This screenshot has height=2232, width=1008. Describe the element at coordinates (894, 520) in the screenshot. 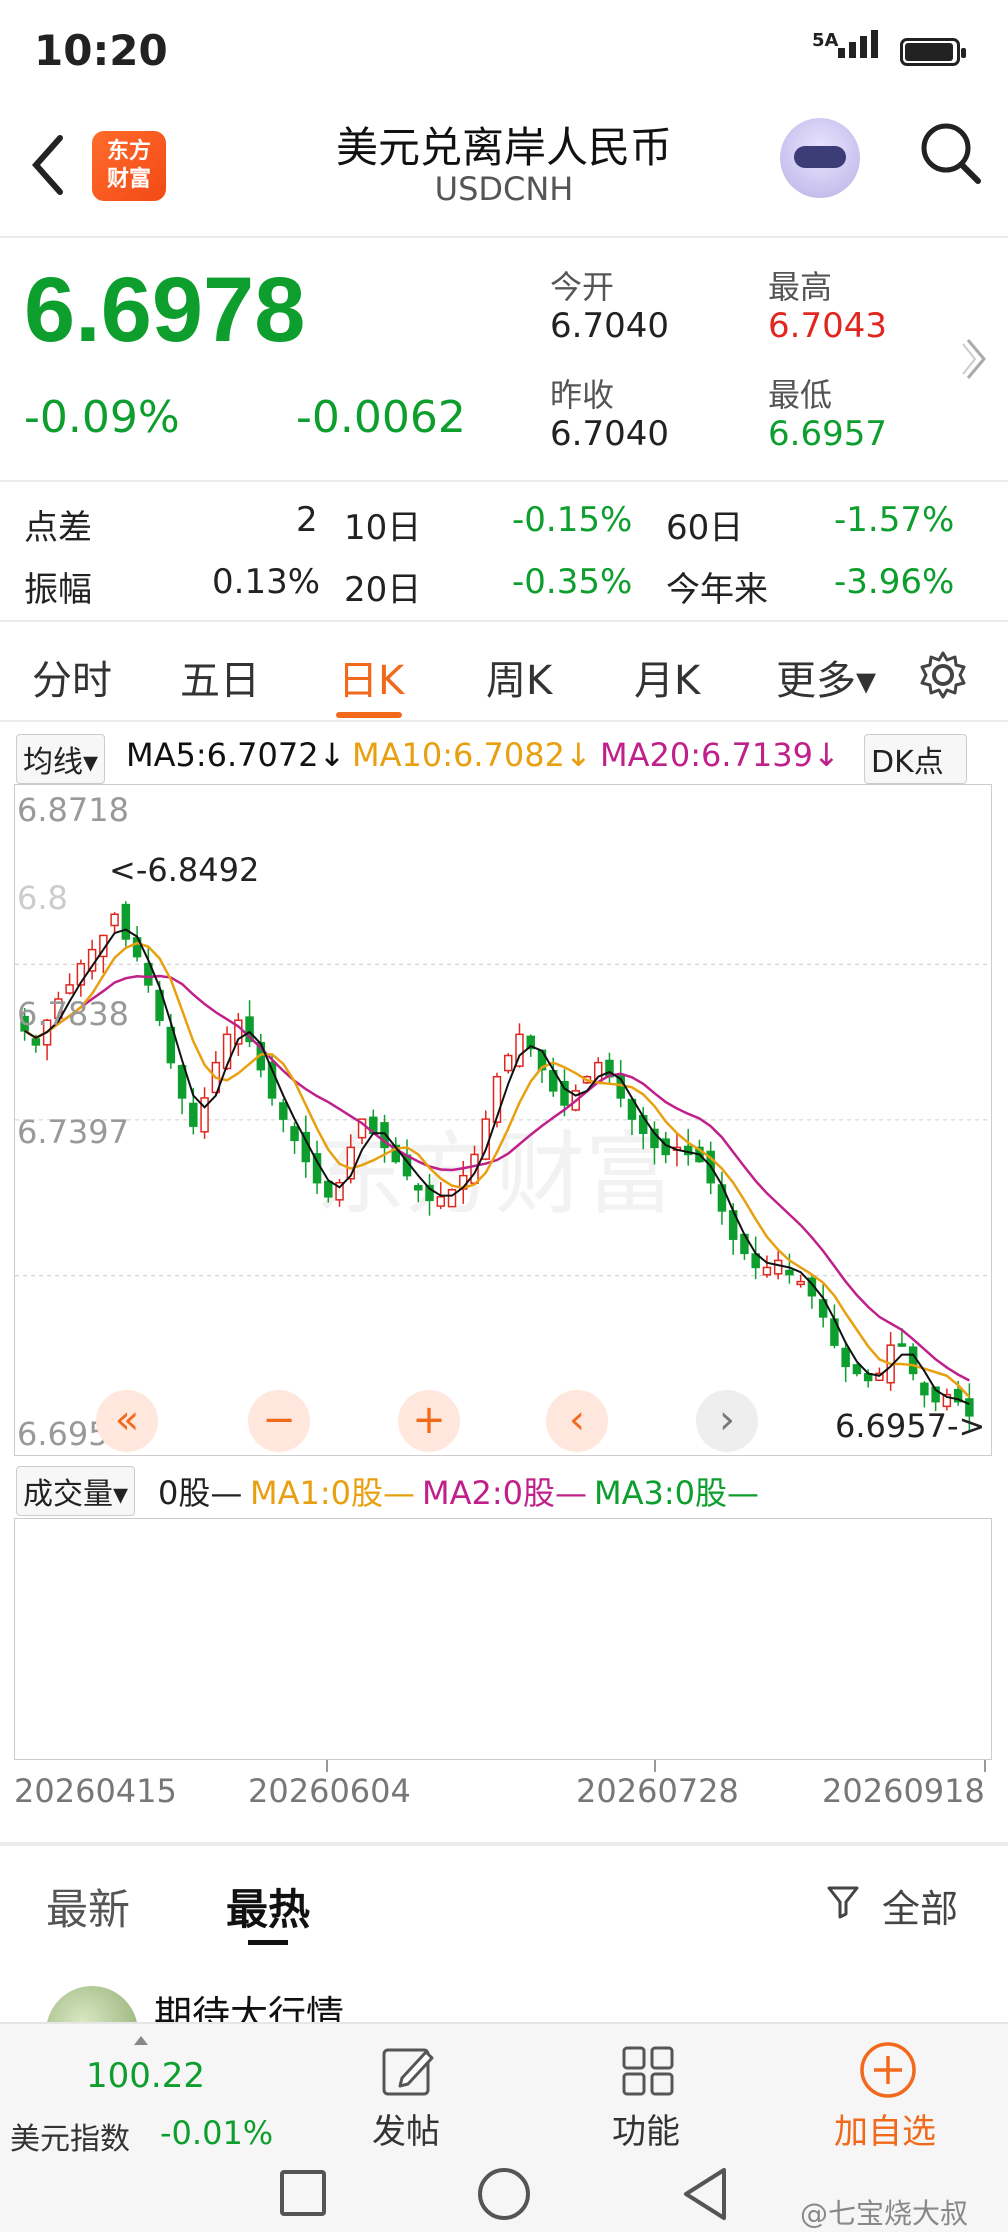

I see `d60-value: -1.57%` at that location.